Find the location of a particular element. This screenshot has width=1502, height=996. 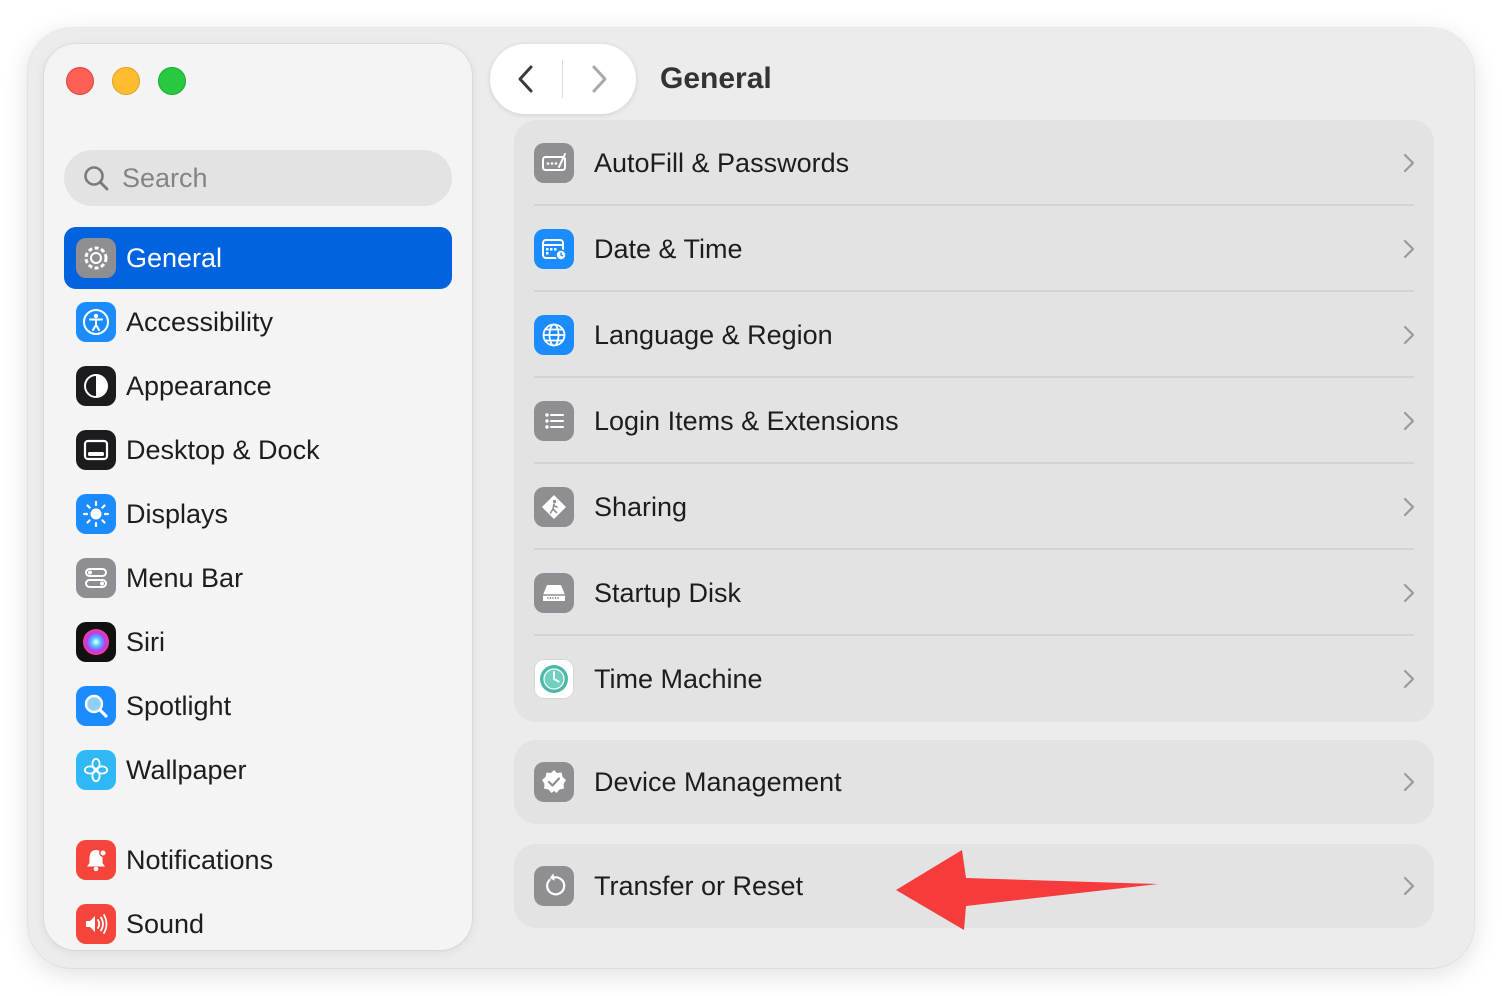

appearance-icon is located at coordinates (96, 386).